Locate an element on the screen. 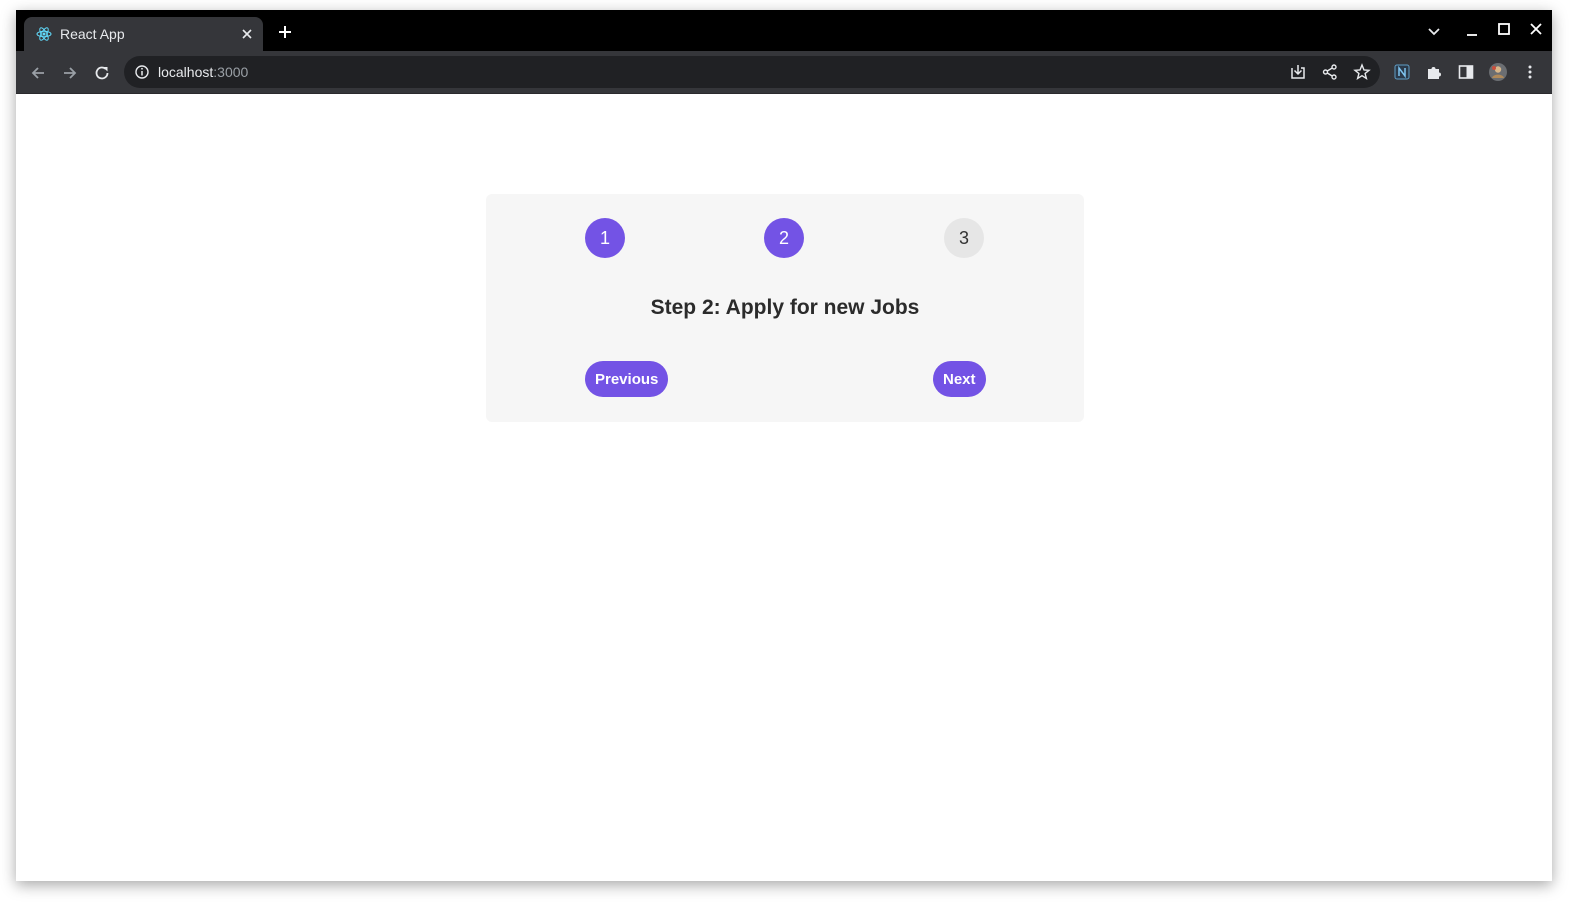 This screenshot has width=1573, height=916. url-text: localhost:3000 is located at coordinates (203, 72).